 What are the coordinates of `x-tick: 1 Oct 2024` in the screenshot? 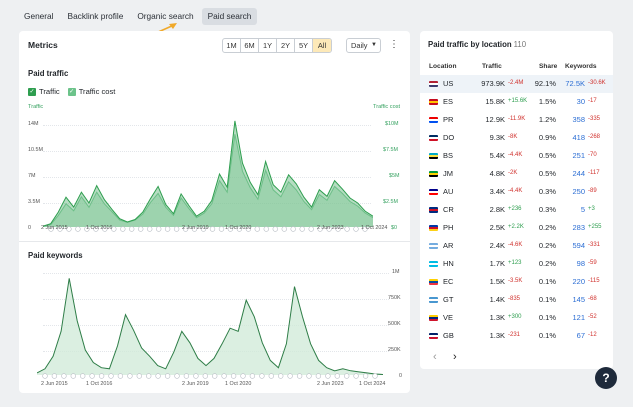 It's located at (372, 384).